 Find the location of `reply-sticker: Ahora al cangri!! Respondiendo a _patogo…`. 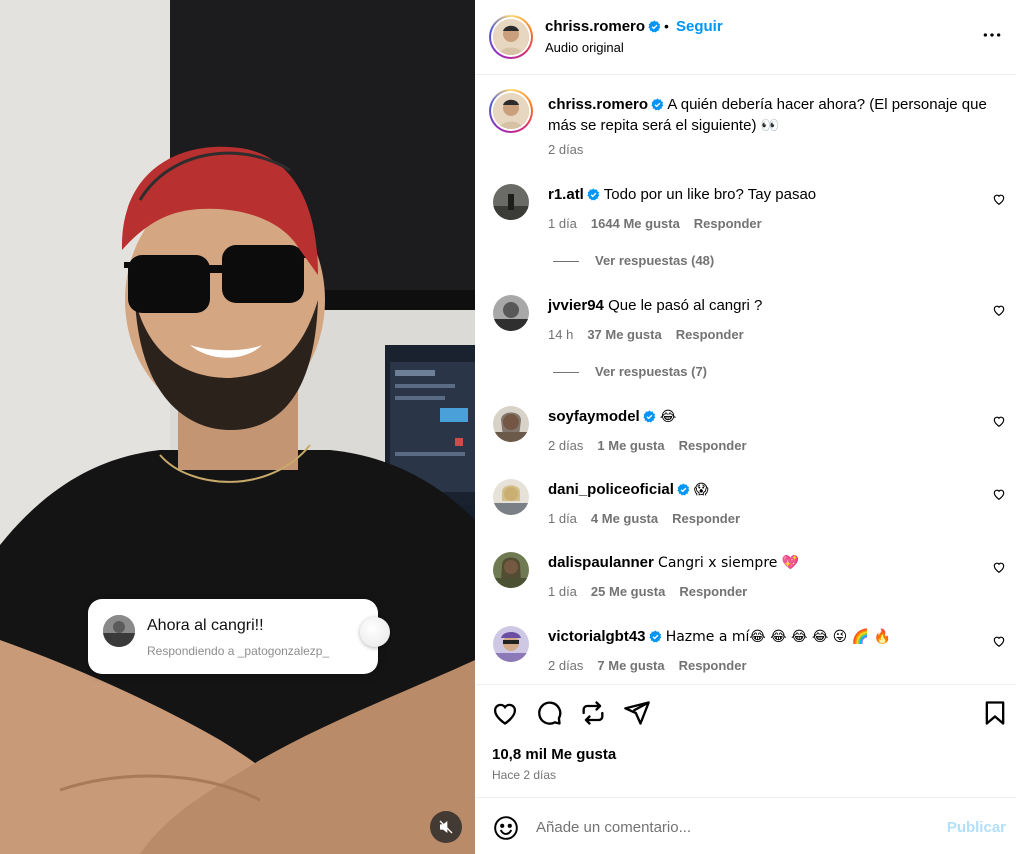

reply-sticker: Ahora al cangri!! Respondiendo a _patogo… is located at coordinates (239, 636).